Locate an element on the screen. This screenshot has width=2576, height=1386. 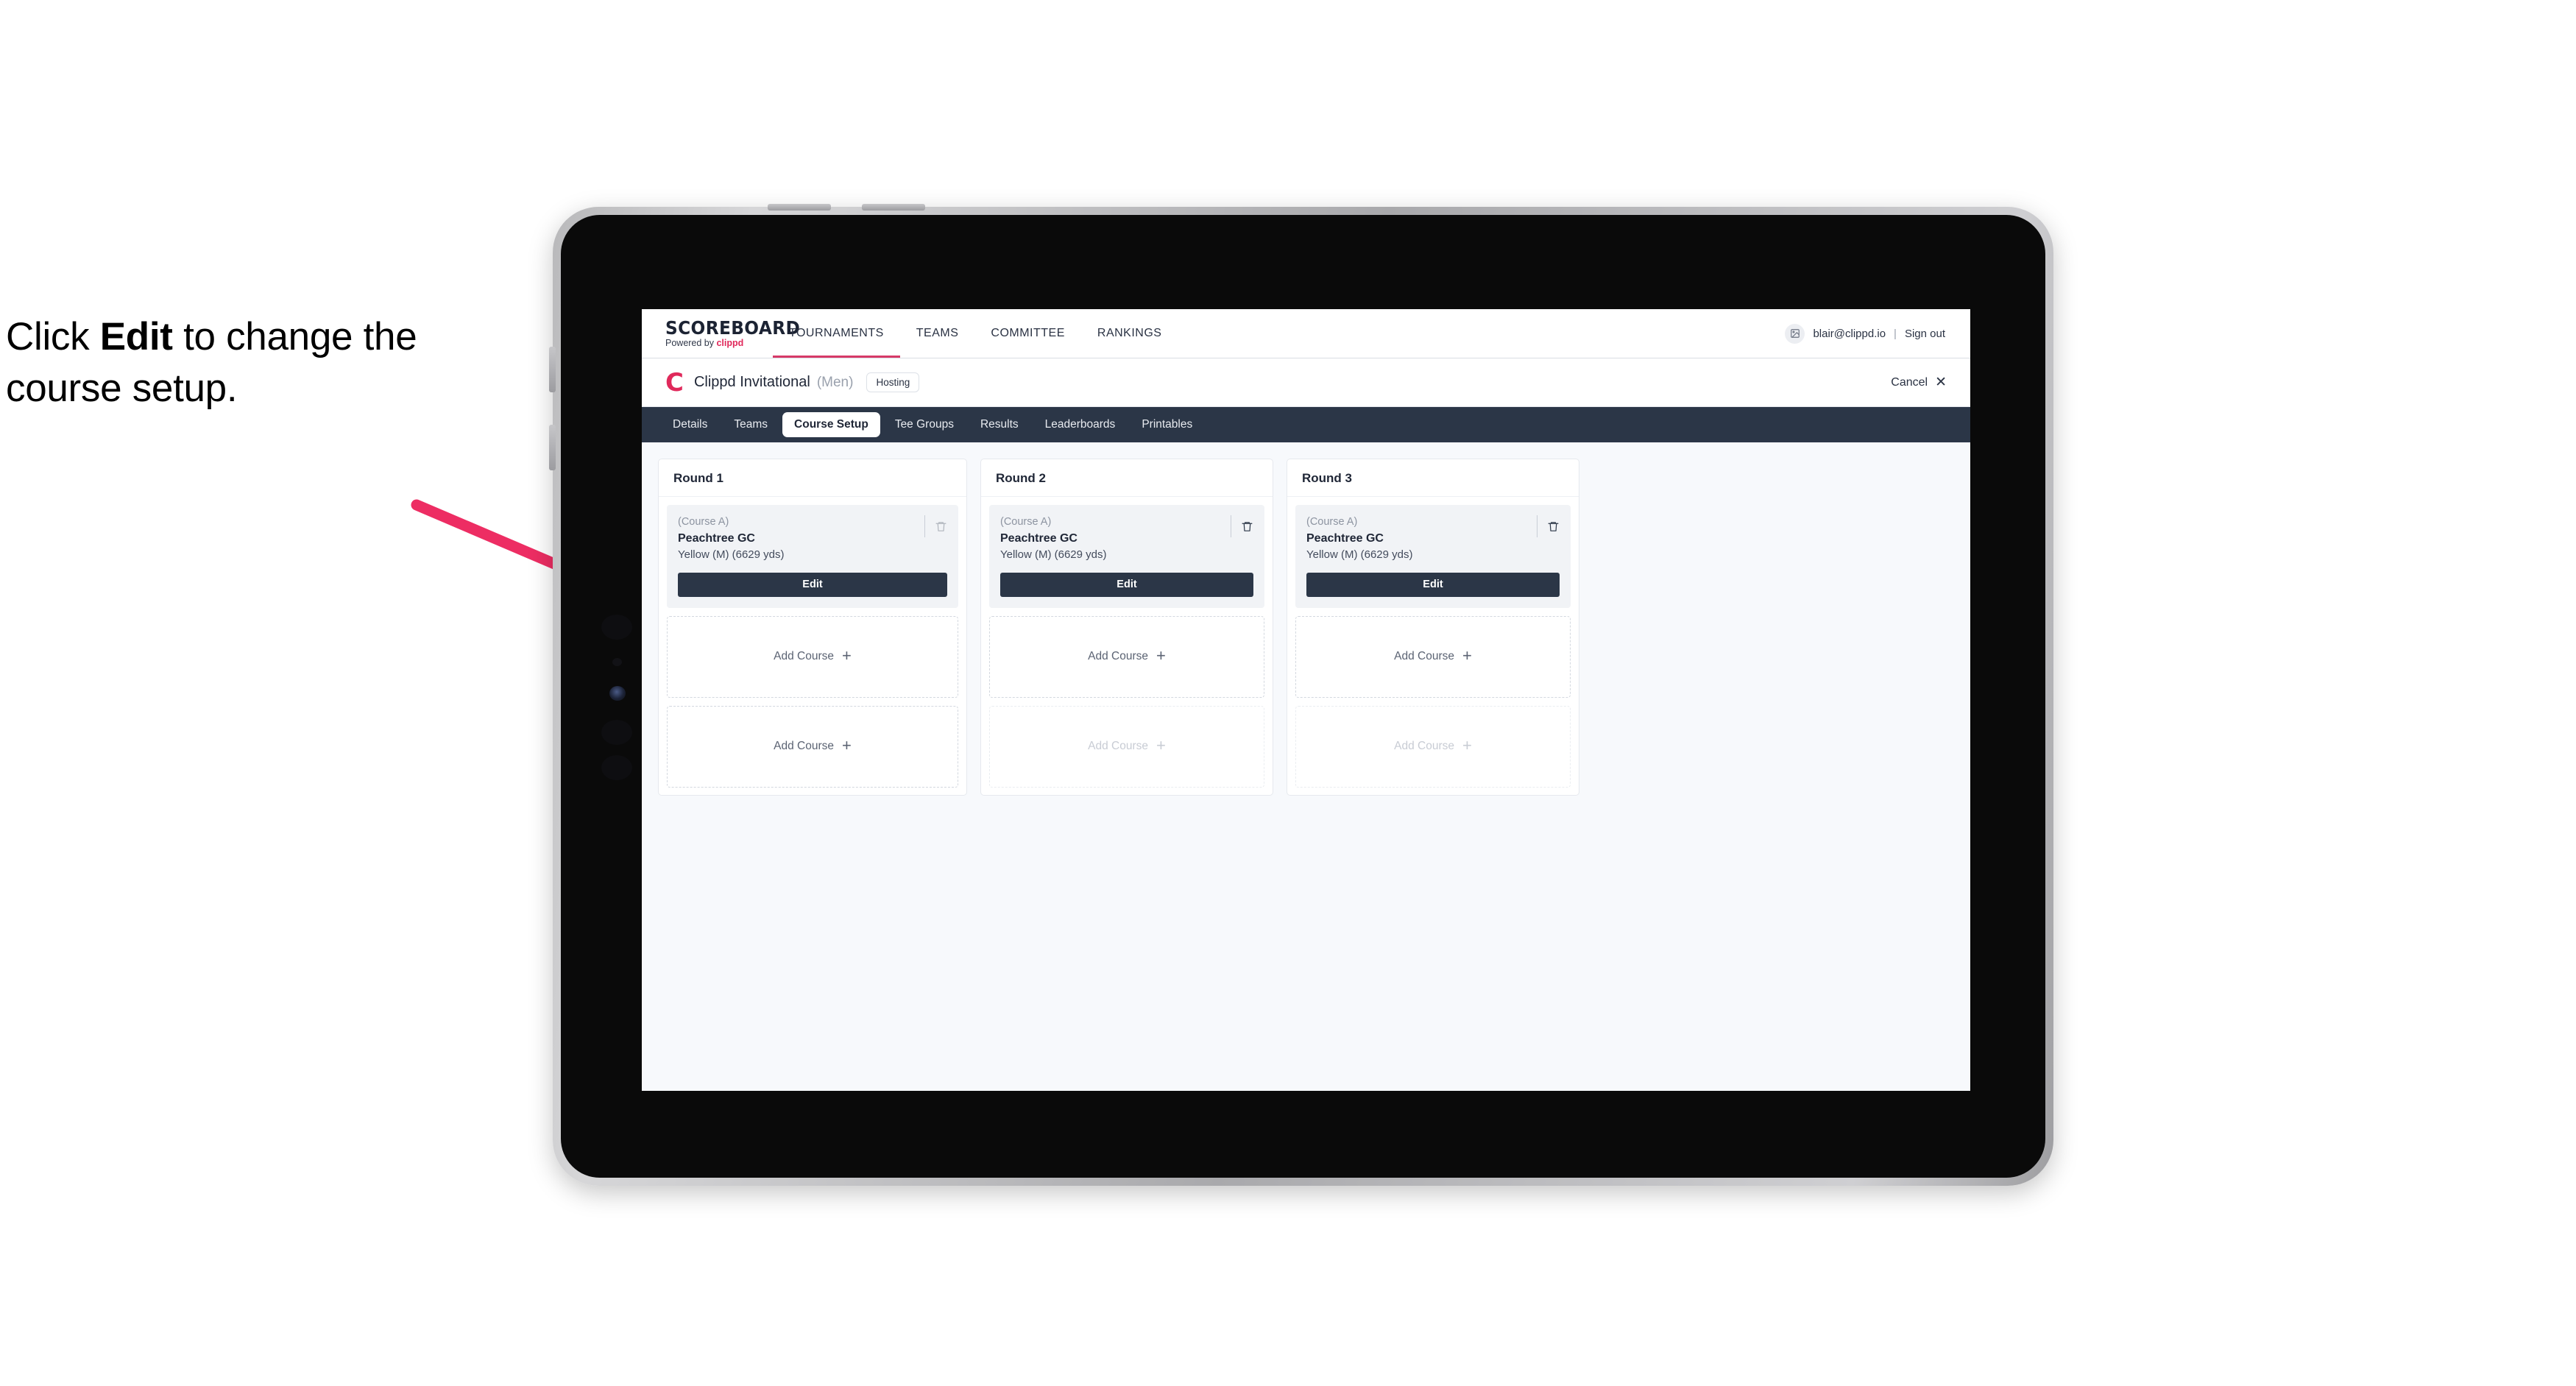
image-placeholder-icon is located at coordinates (1795, 333).